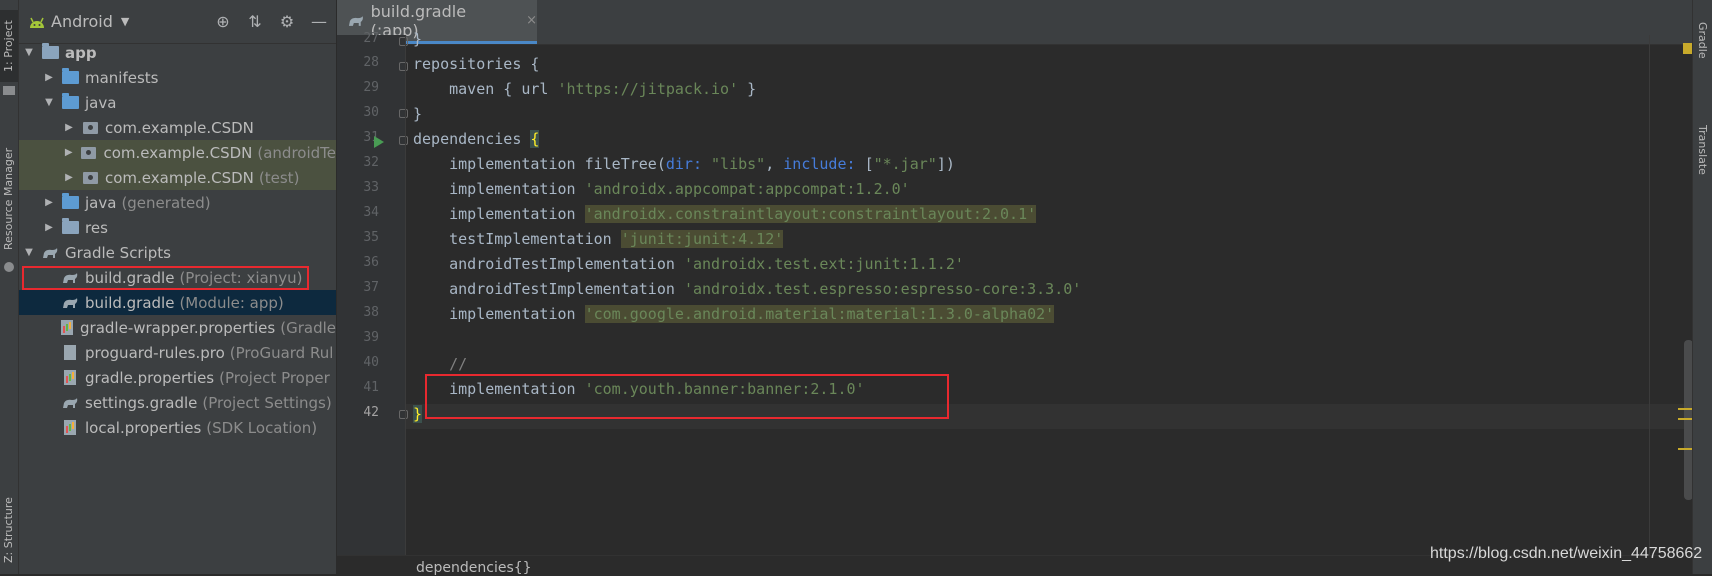 The height and width of the screenshot is (576, 1712). What do you see at coordinates (177, 402) in the screenshot?
I see `tree-item-settings-gradle: settings.gradle (Project Settings)` at bounding box center [177, 402].